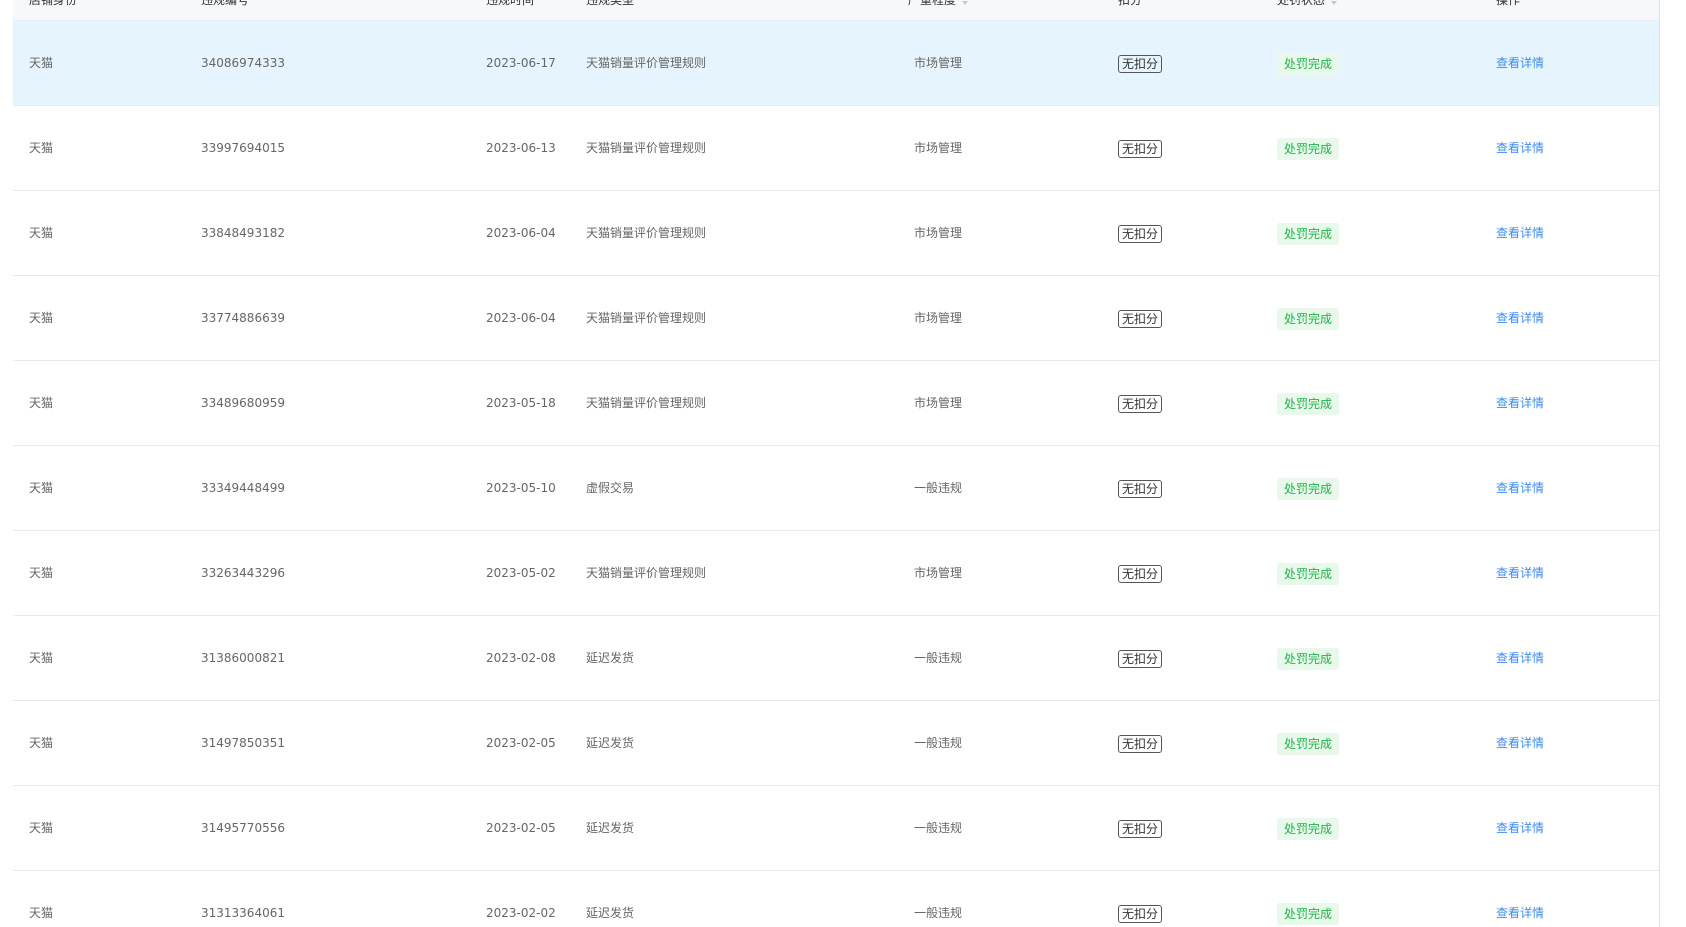 The height and width of the screenshot is (927, 1686). I want to click on header-deduct: 扣分, so click(1130, 4).